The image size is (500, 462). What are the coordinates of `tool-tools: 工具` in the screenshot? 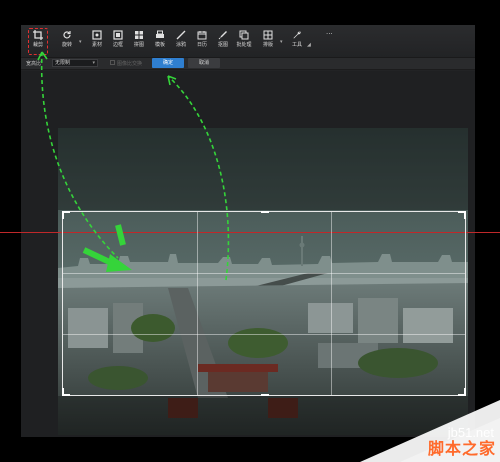 It's located at (297, 41).